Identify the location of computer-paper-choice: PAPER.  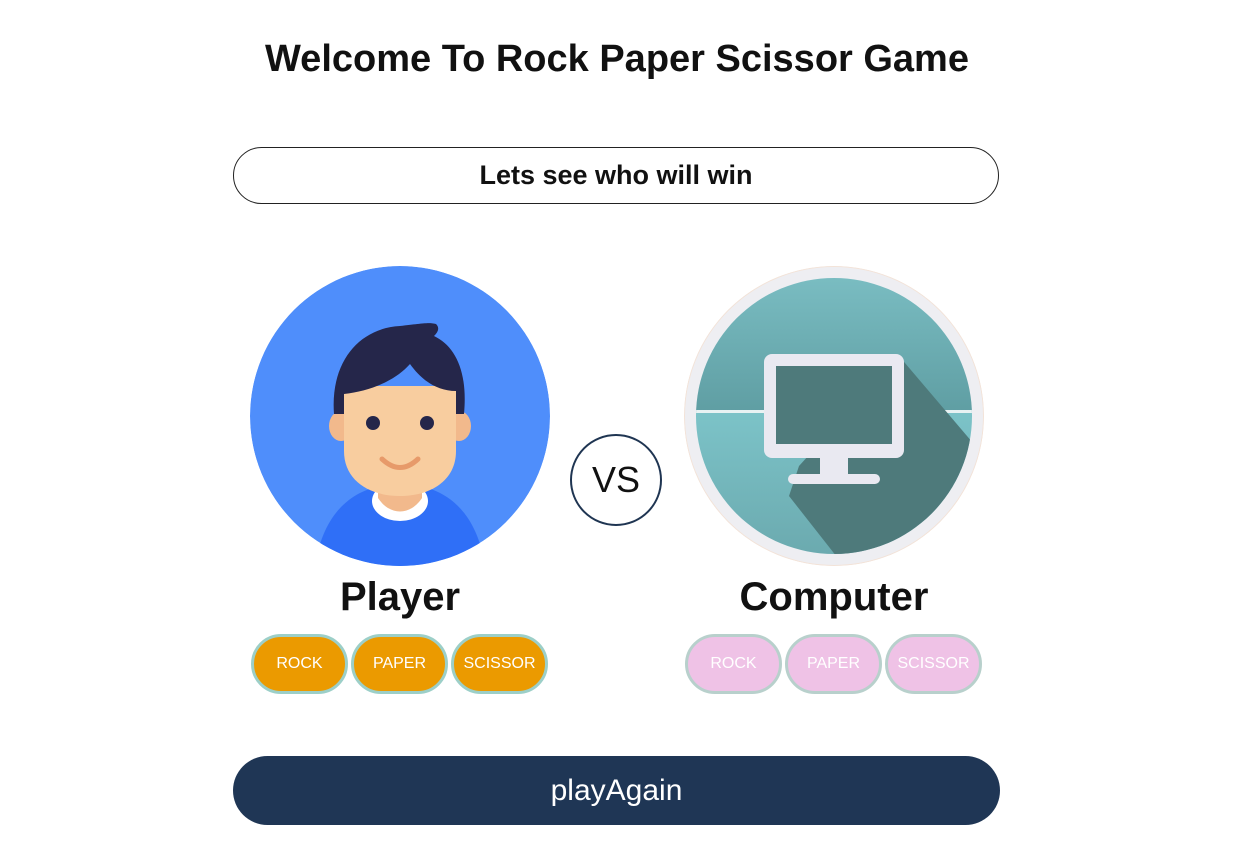
(833, 664).